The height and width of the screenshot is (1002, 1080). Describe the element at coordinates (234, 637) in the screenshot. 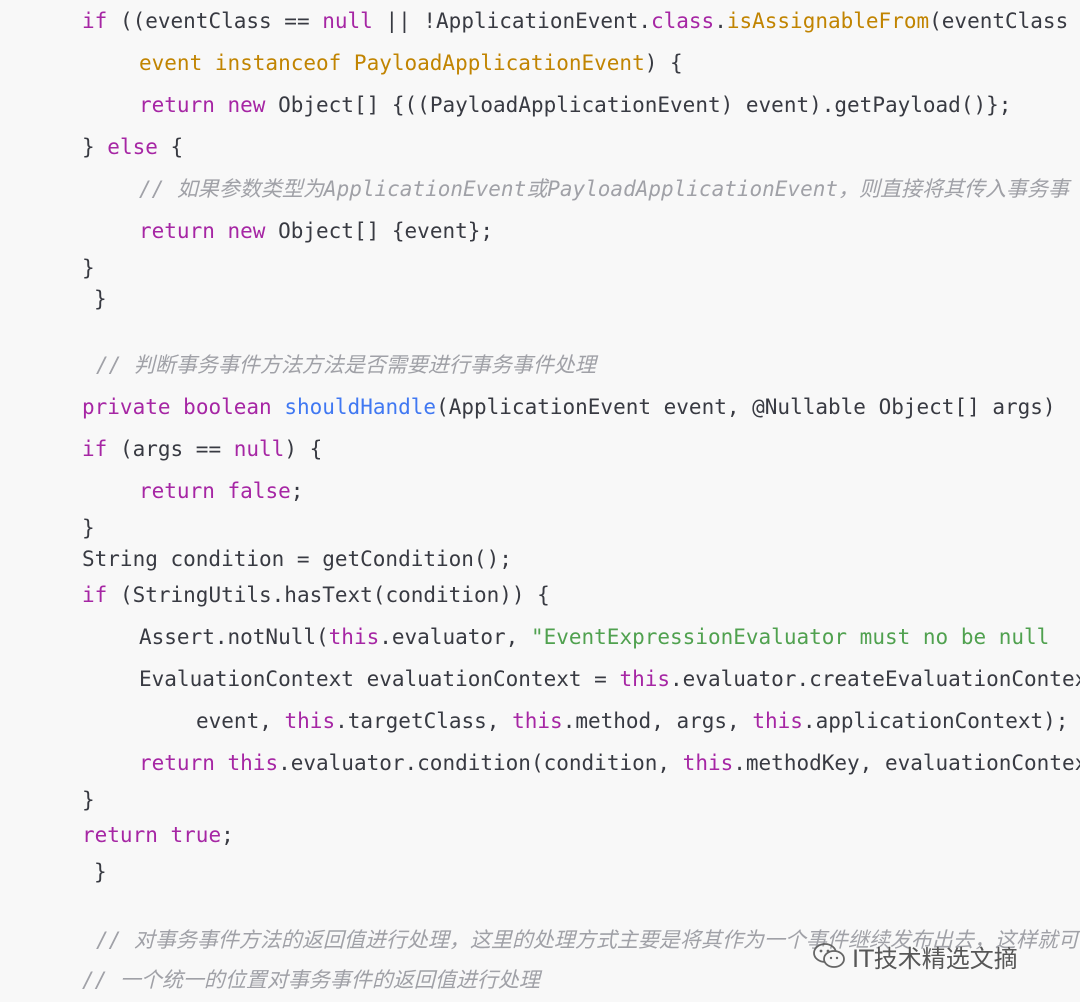

I see `code-token: Assert.notNull(` at that location.